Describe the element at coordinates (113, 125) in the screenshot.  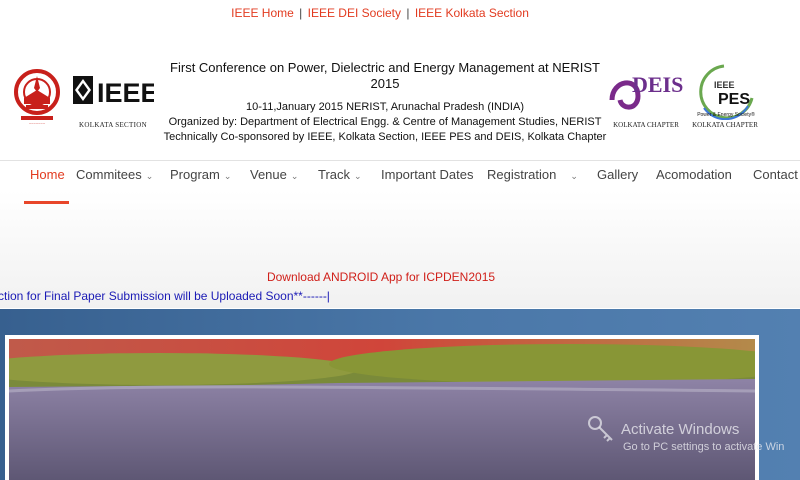
I see `ieee-caption: KOLKATA SECTION` at that location.